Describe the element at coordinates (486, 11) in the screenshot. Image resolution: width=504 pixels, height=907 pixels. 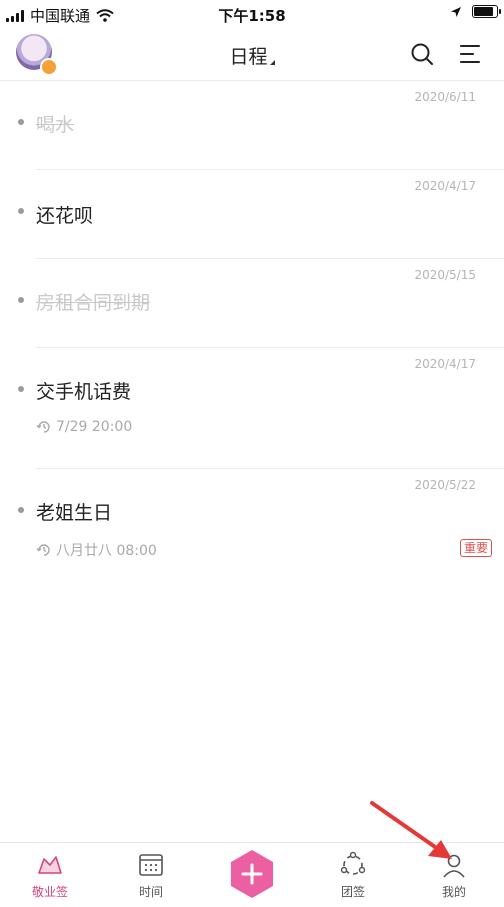
I see `battery-icon` at that location.